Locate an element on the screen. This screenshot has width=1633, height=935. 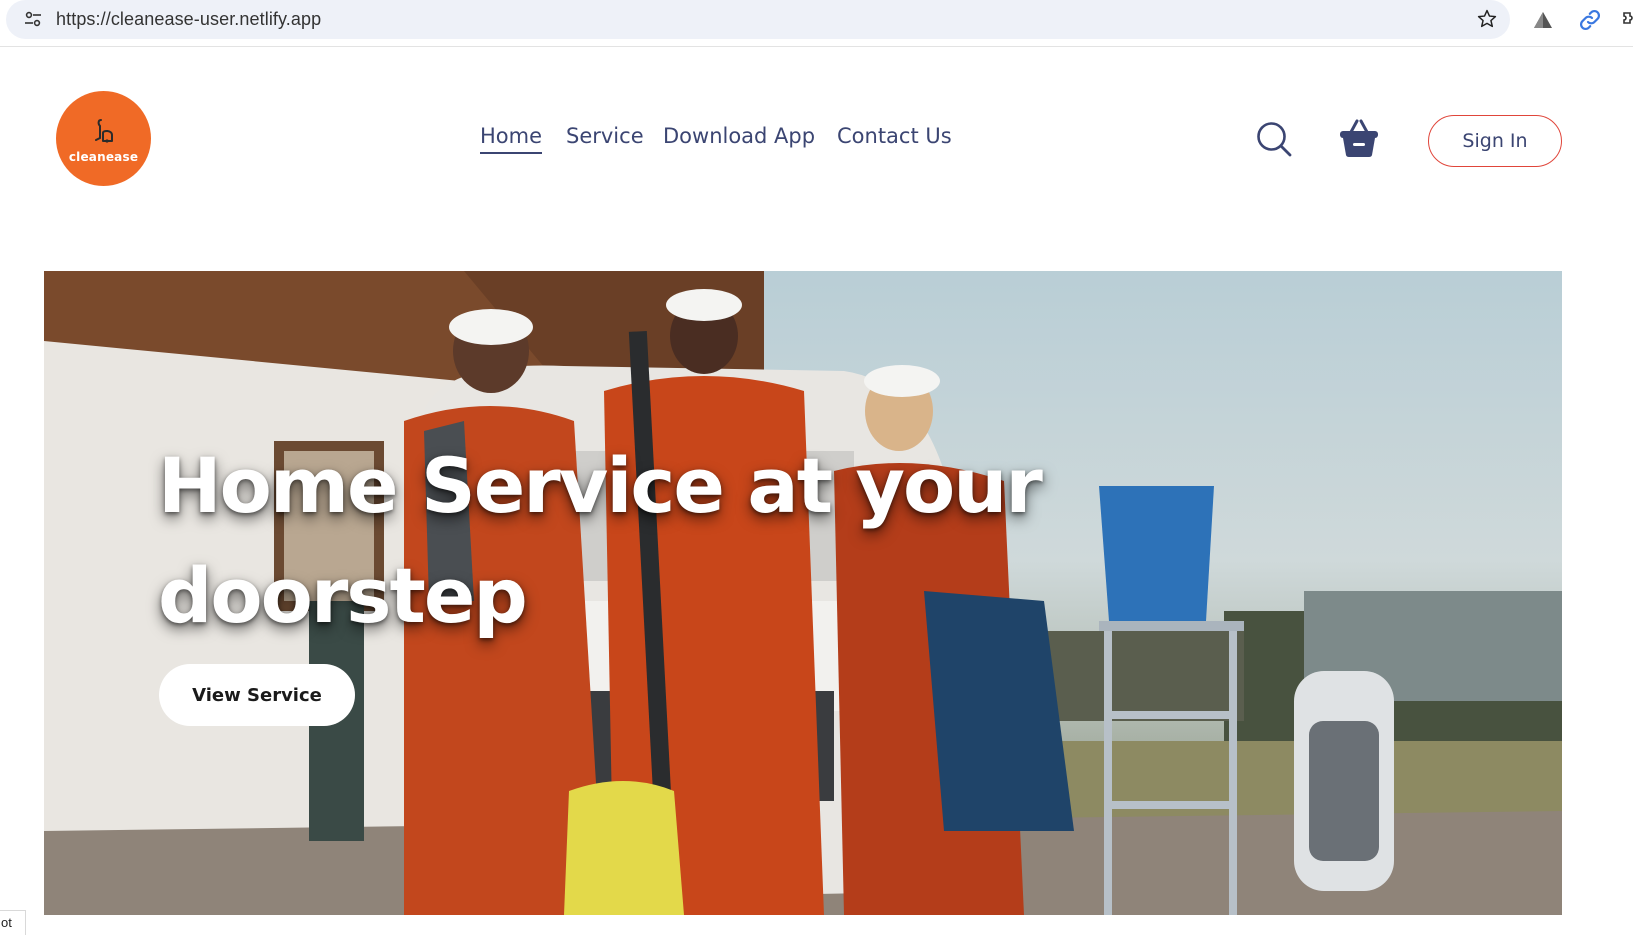
nav-service: Service is located at coordinates (605, 136).